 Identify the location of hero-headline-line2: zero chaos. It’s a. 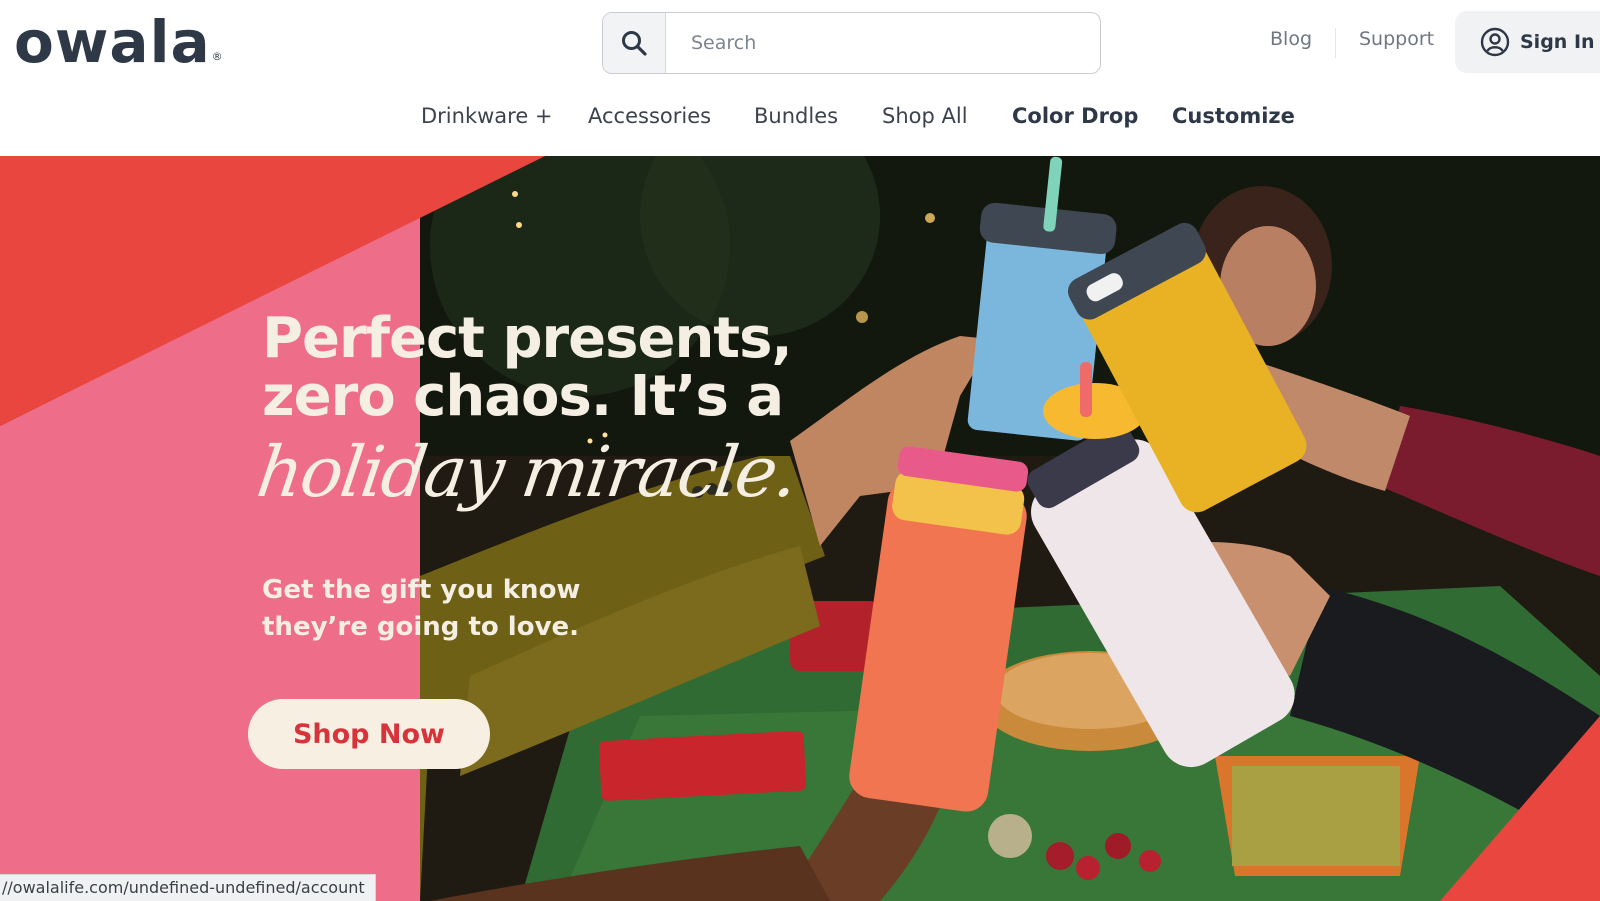
(523, 396).